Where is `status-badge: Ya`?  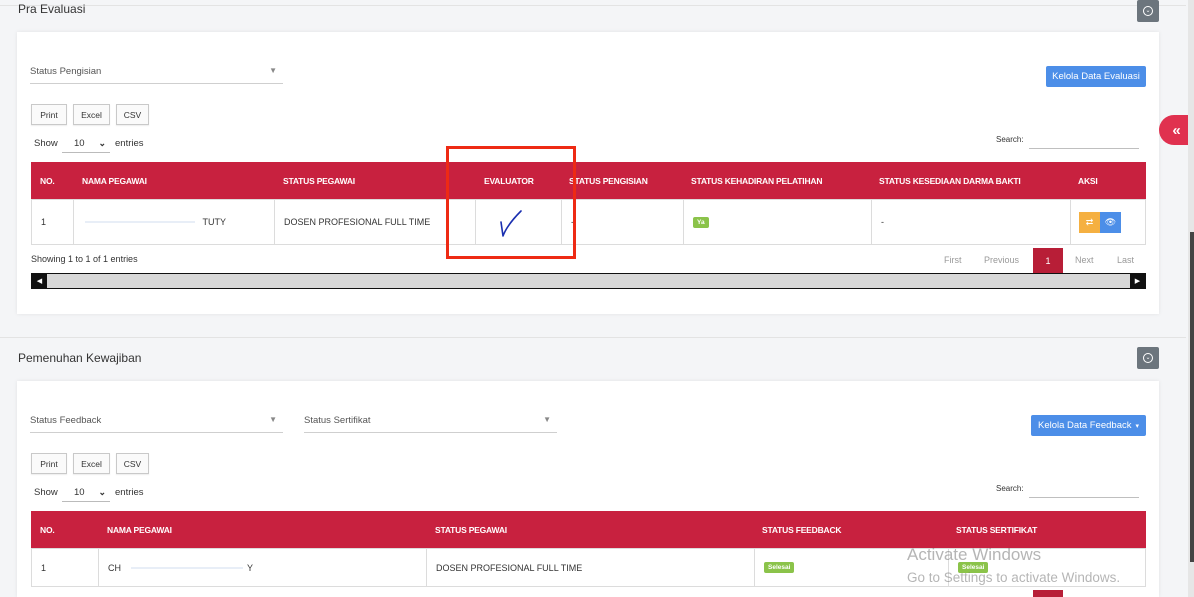
status-badge: Ya is located at coordinates (701, 222).